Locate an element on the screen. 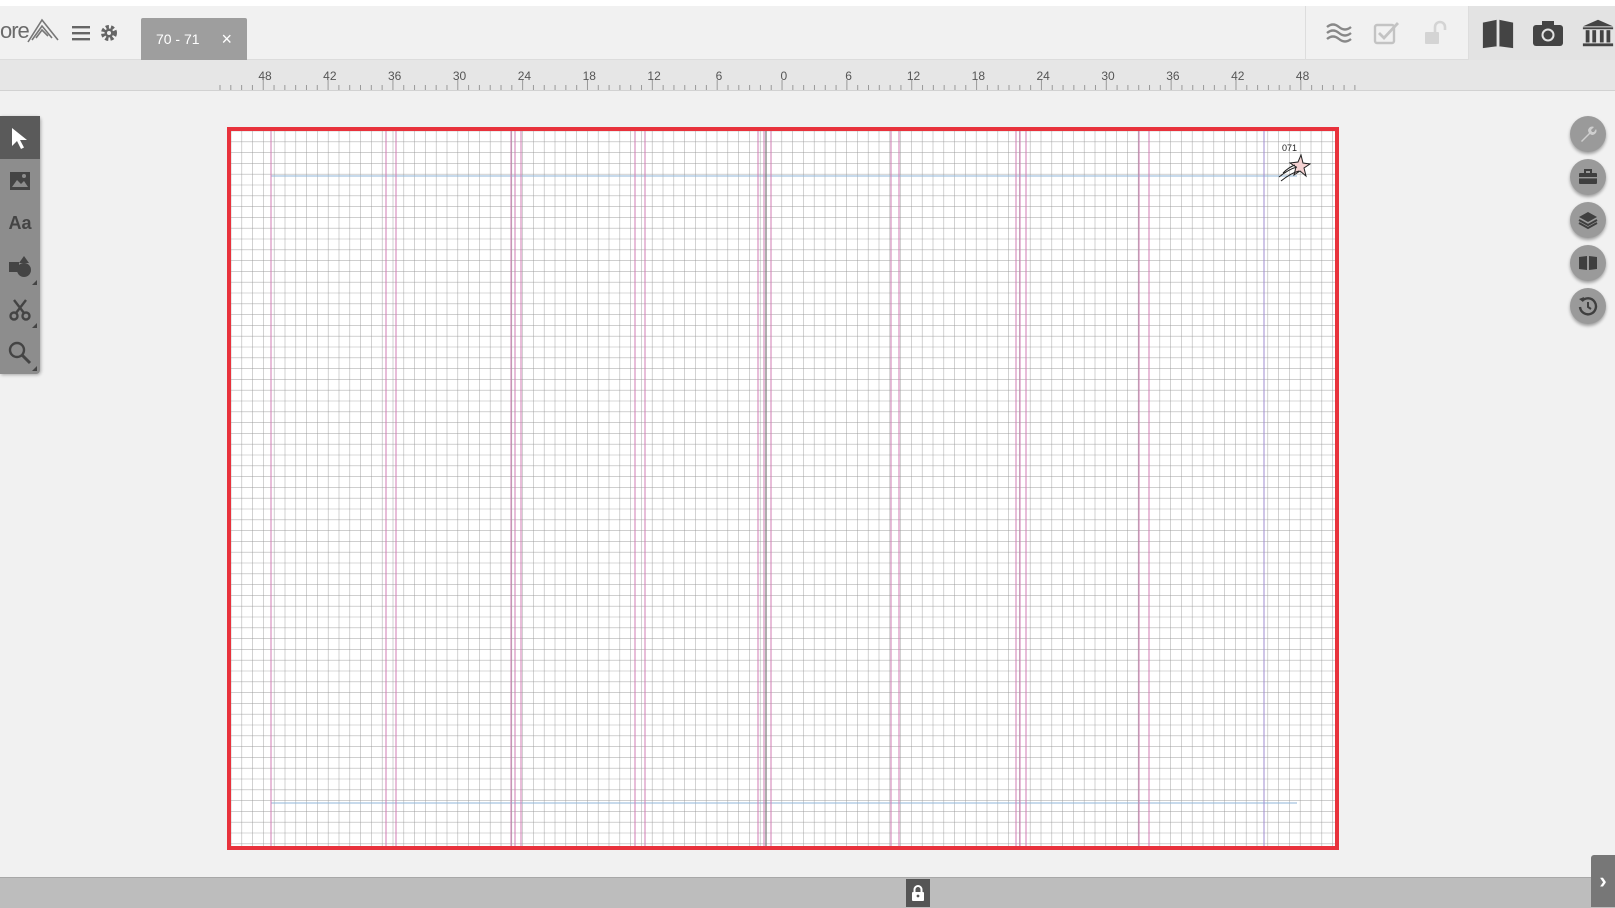 This screenshot has height=908, width=1615. book-view-button is located at coordinates (1588, 263).